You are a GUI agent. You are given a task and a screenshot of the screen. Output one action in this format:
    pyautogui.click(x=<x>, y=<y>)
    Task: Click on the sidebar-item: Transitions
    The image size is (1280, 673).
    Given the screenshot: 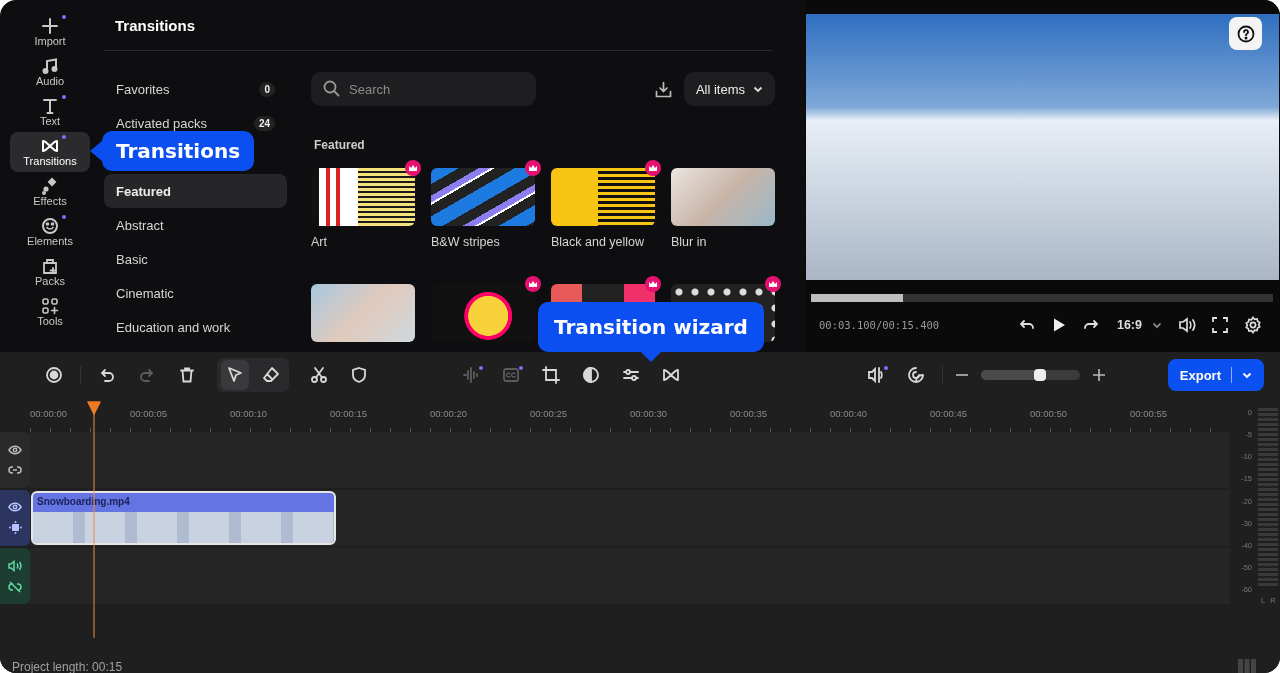 What is the action you would take?
    pyautogui.click(x=50, y=152)
    